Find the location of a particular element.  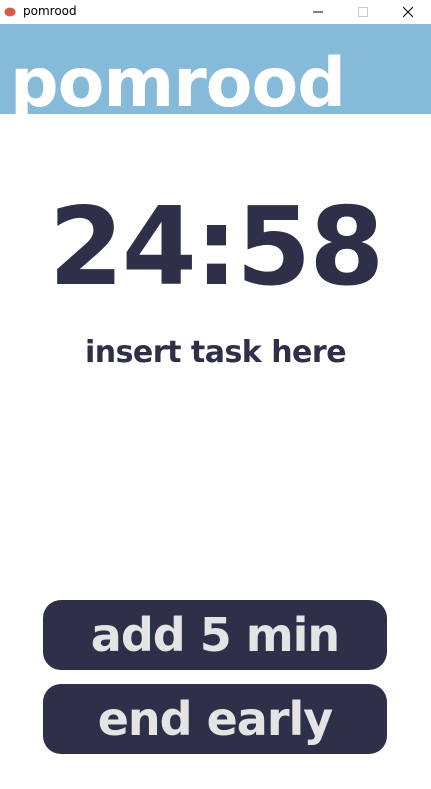

window-title: pomrood is located at coordinates (50, 11).